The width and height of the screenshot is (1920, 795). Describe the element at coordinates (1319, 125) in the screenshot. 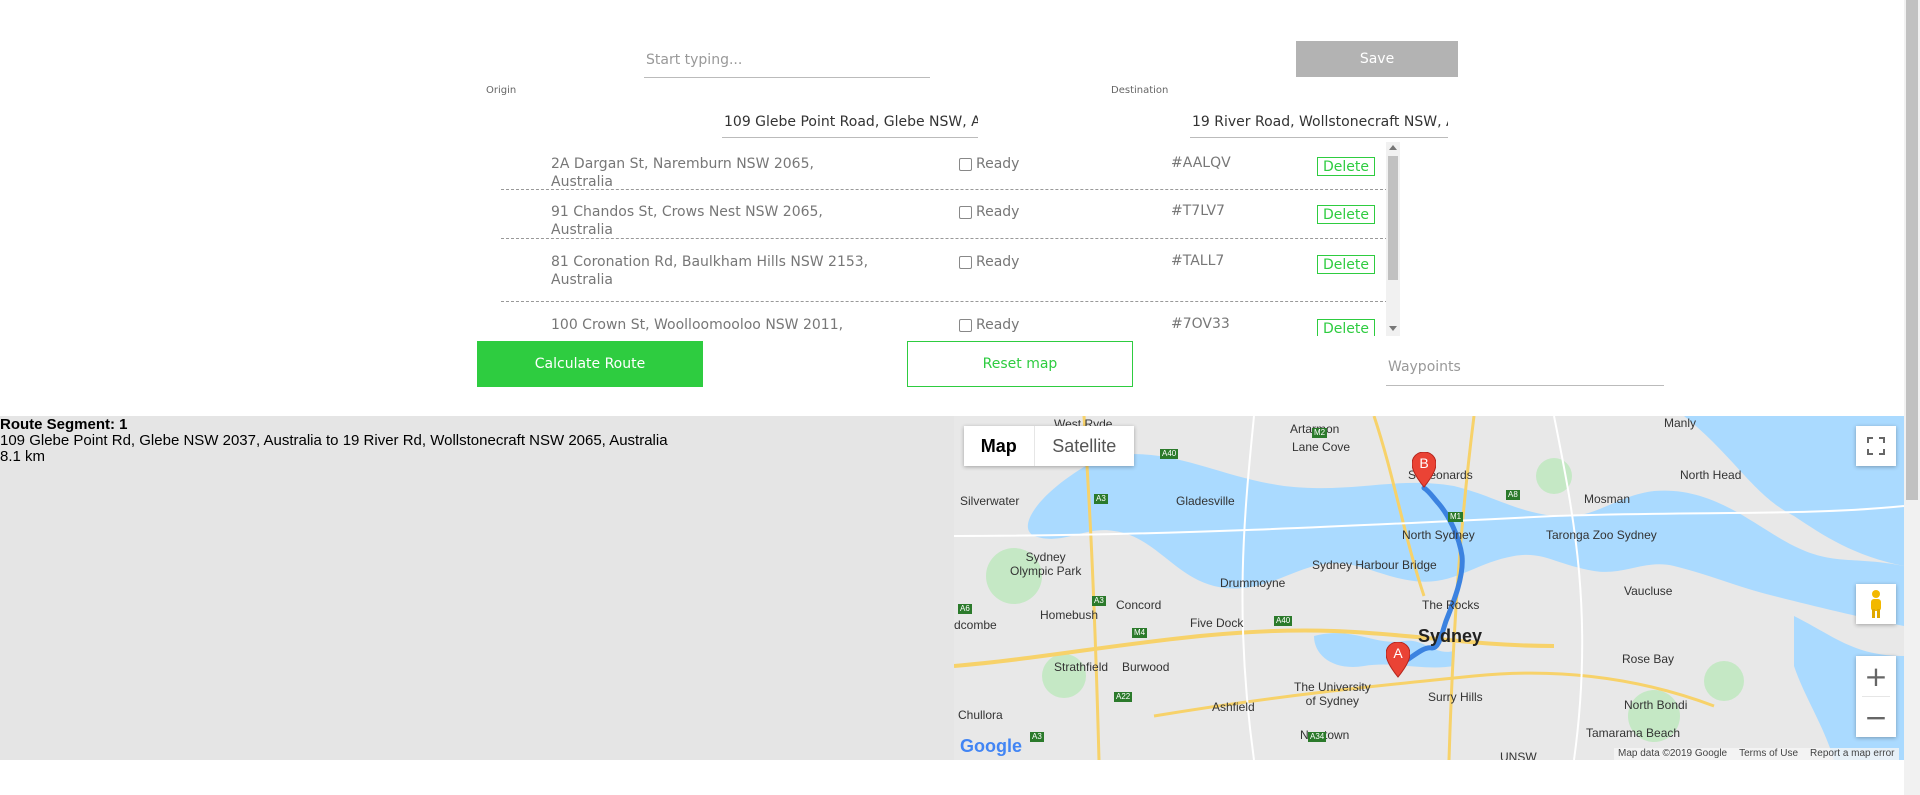

I see `destination-input` at that location.